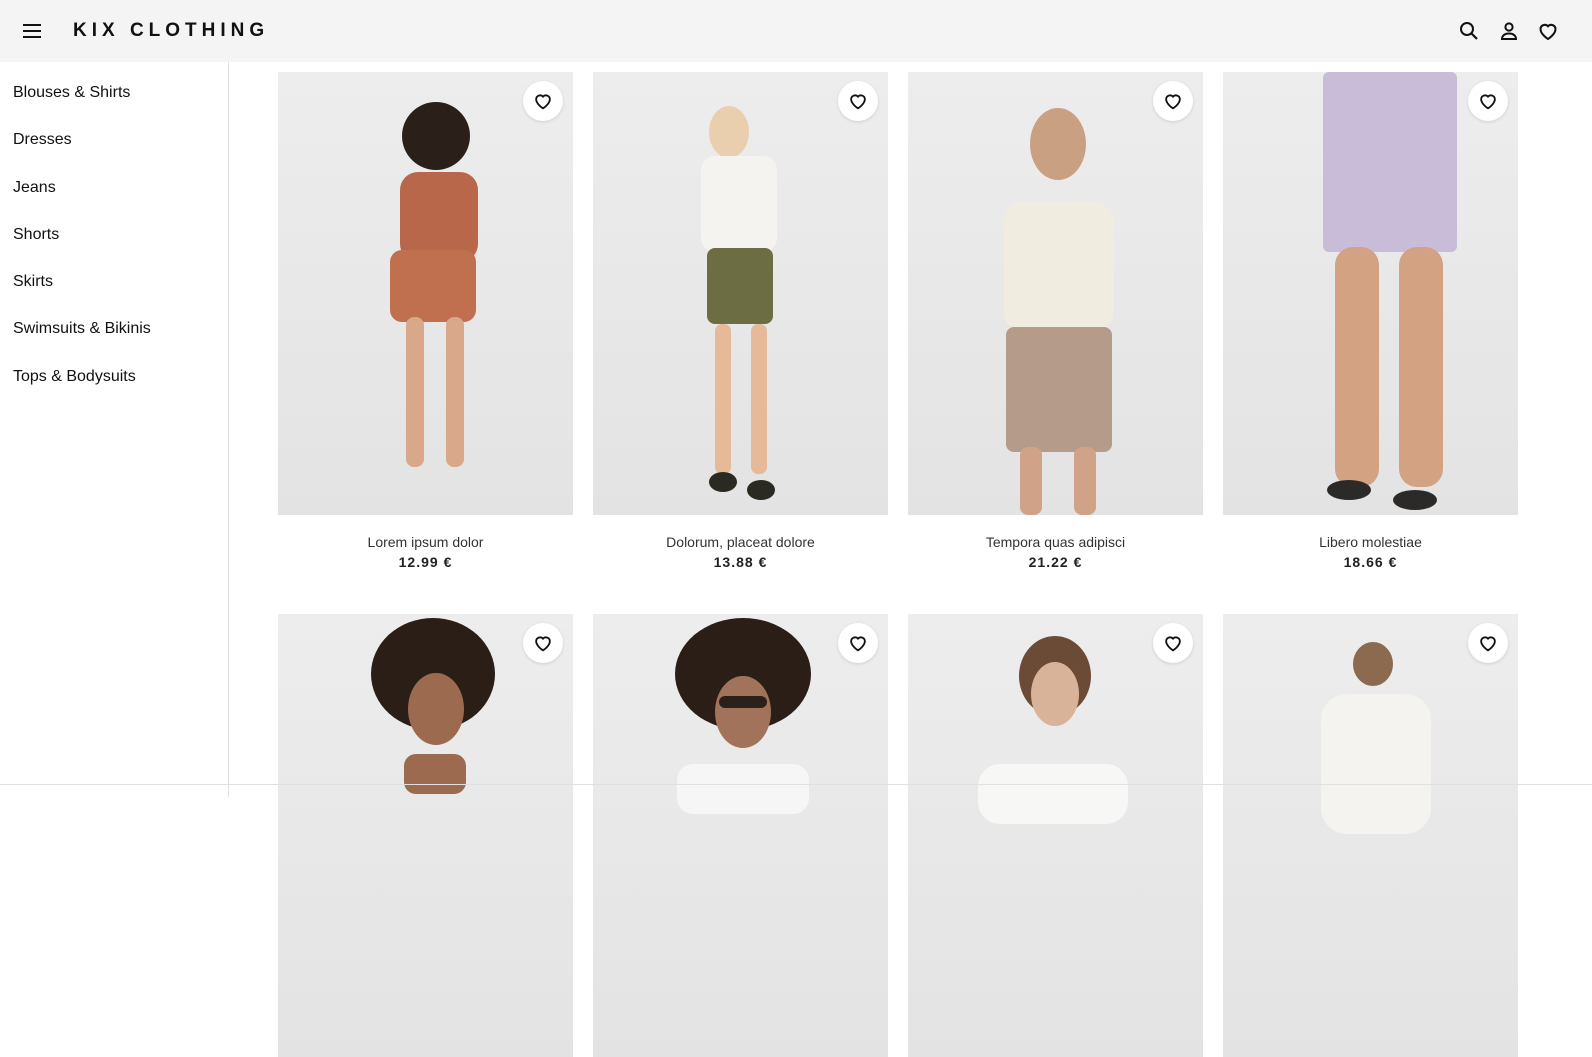  I want to click on product-price: 21.22 €, so click(1055, 562).